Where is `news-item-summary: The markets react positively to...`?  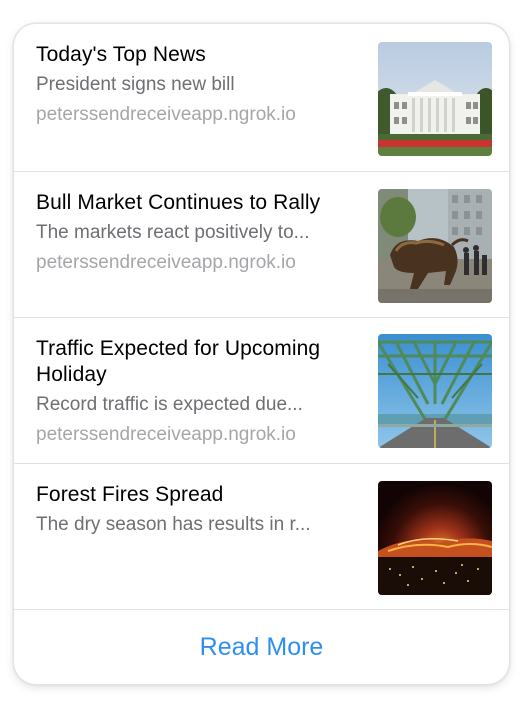 news-item-summary: The markets react positively to... is located at coordinates (173, 232).